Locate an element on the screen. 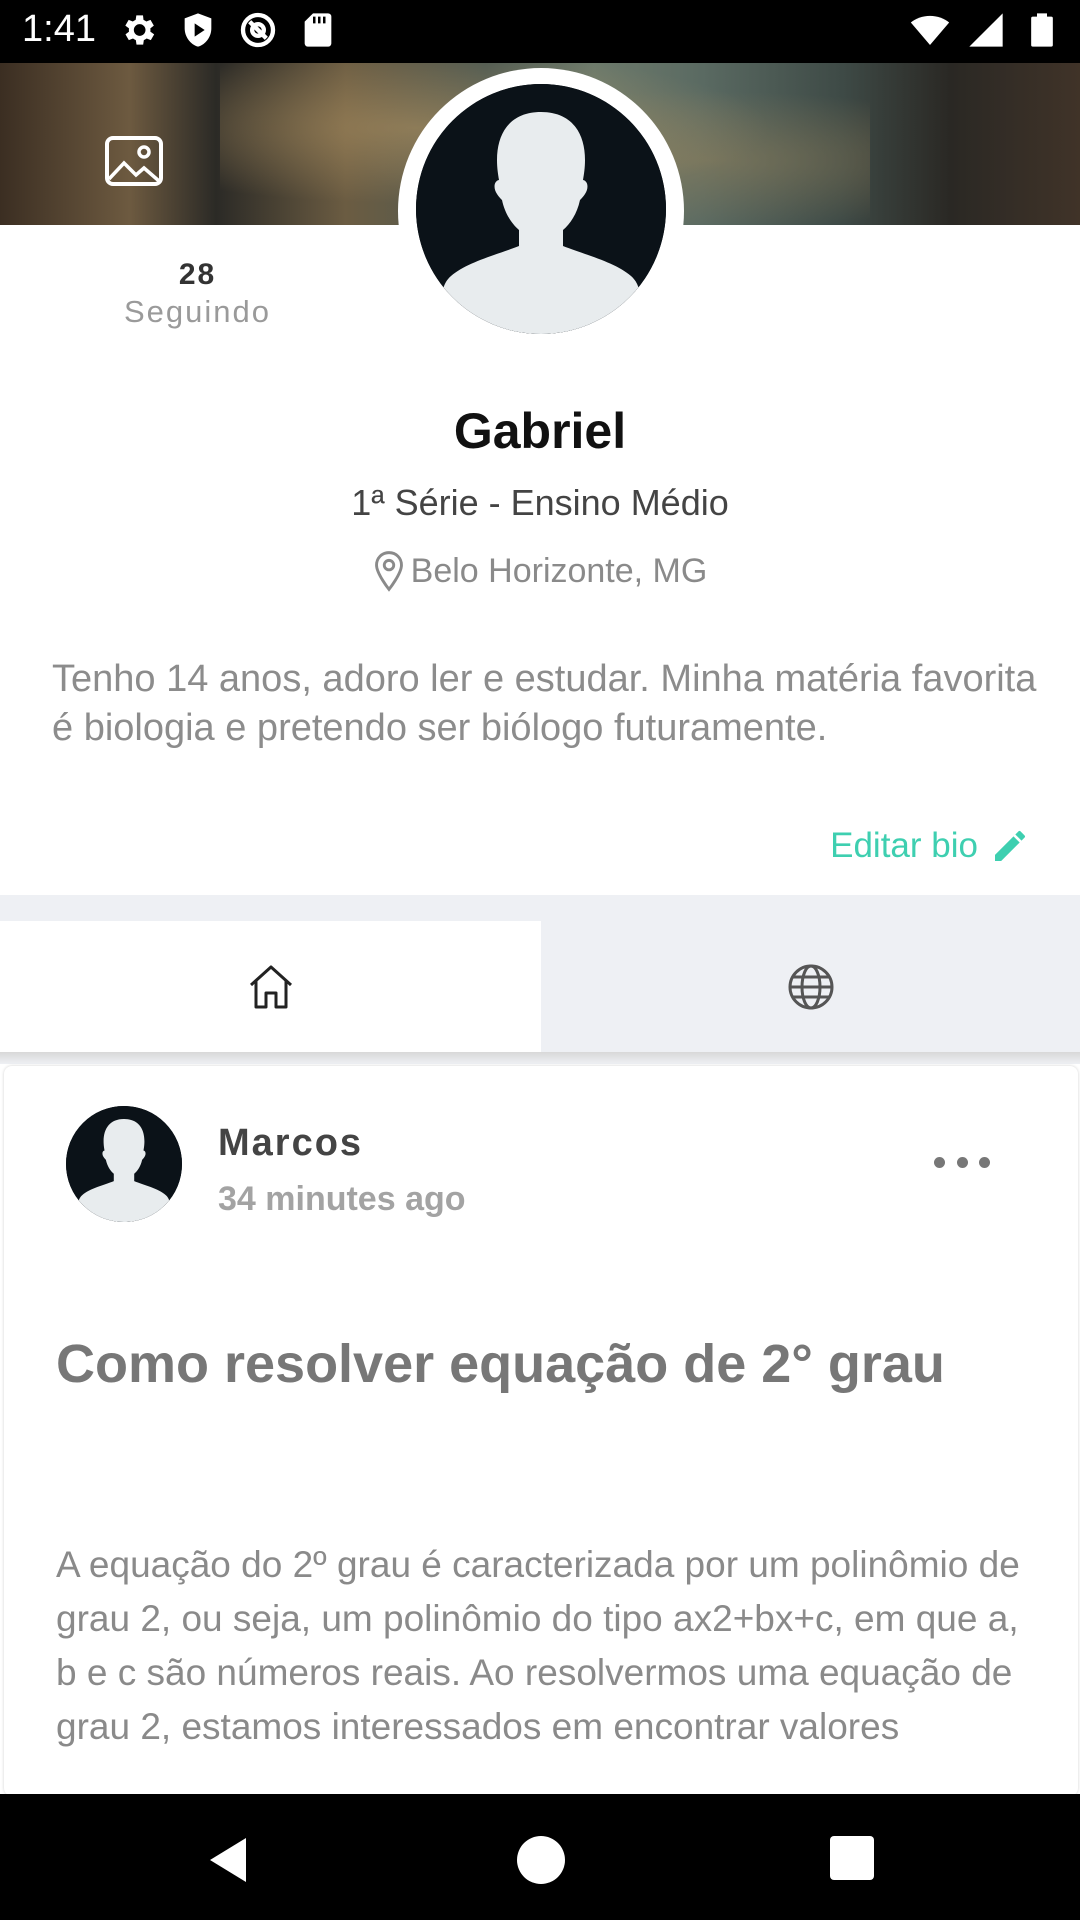 The image size is (1080, 1920). globe-icon is located at coordinates (810, 986).